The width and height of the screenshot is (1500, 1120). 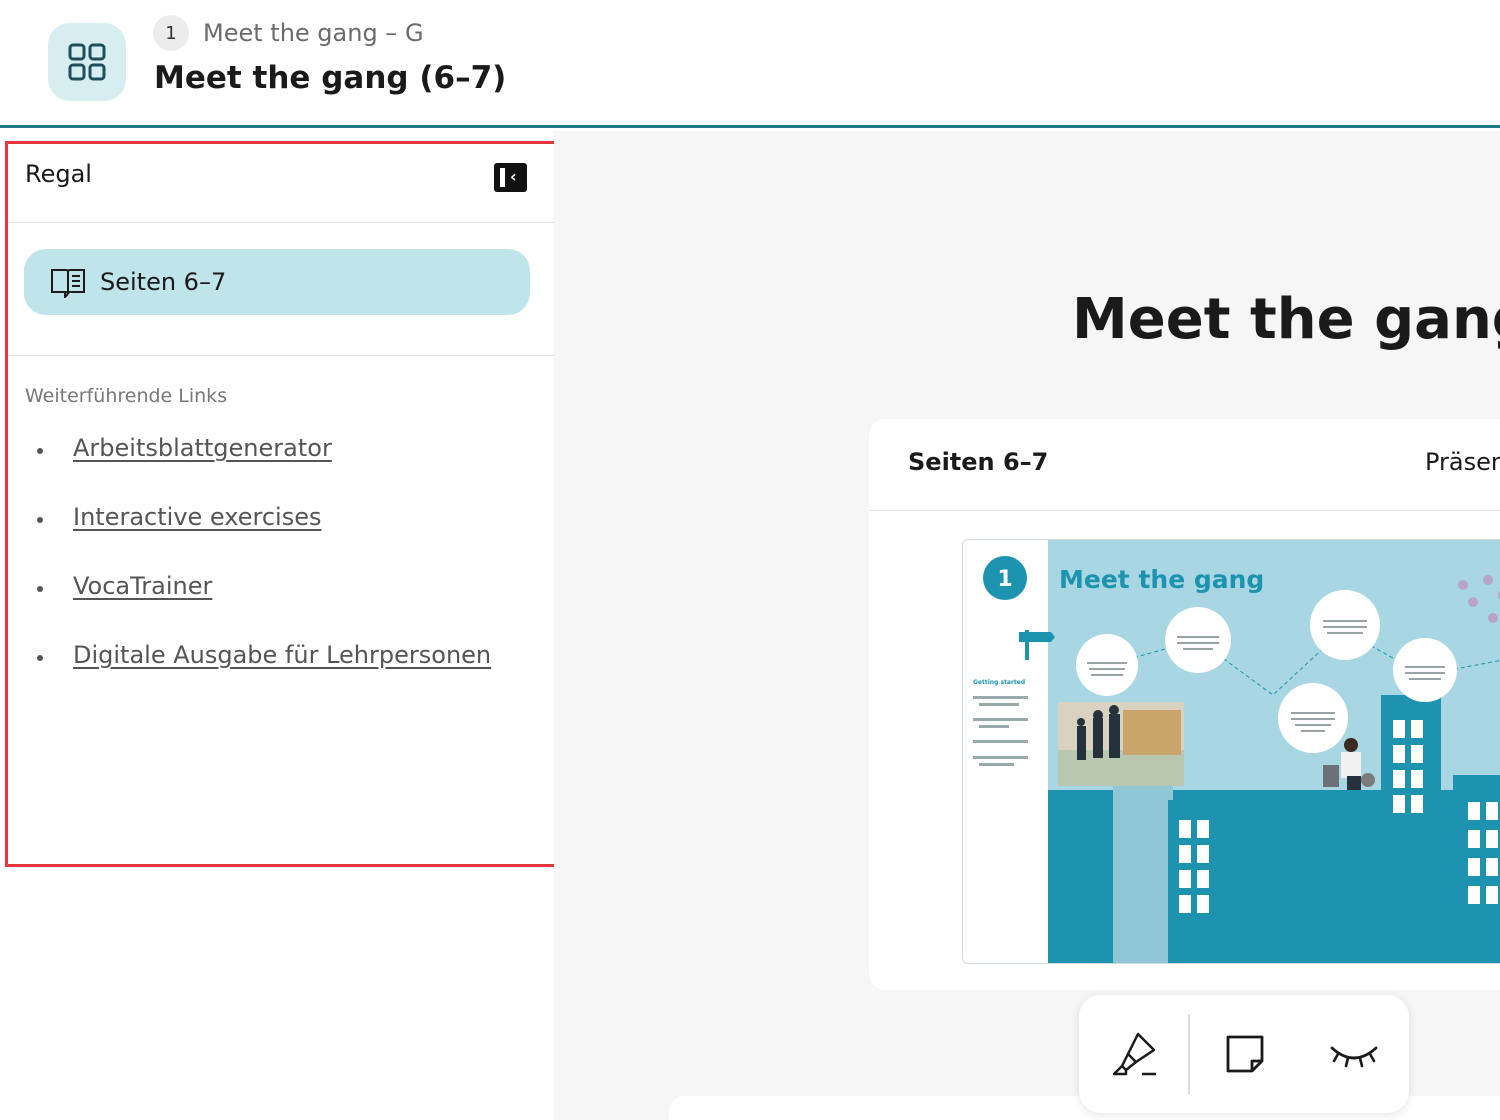 What do you see at coordinates (1354, 1057) in the screenshot?
I see `hide-eye-icon` at bounding box center [1354, 1057].